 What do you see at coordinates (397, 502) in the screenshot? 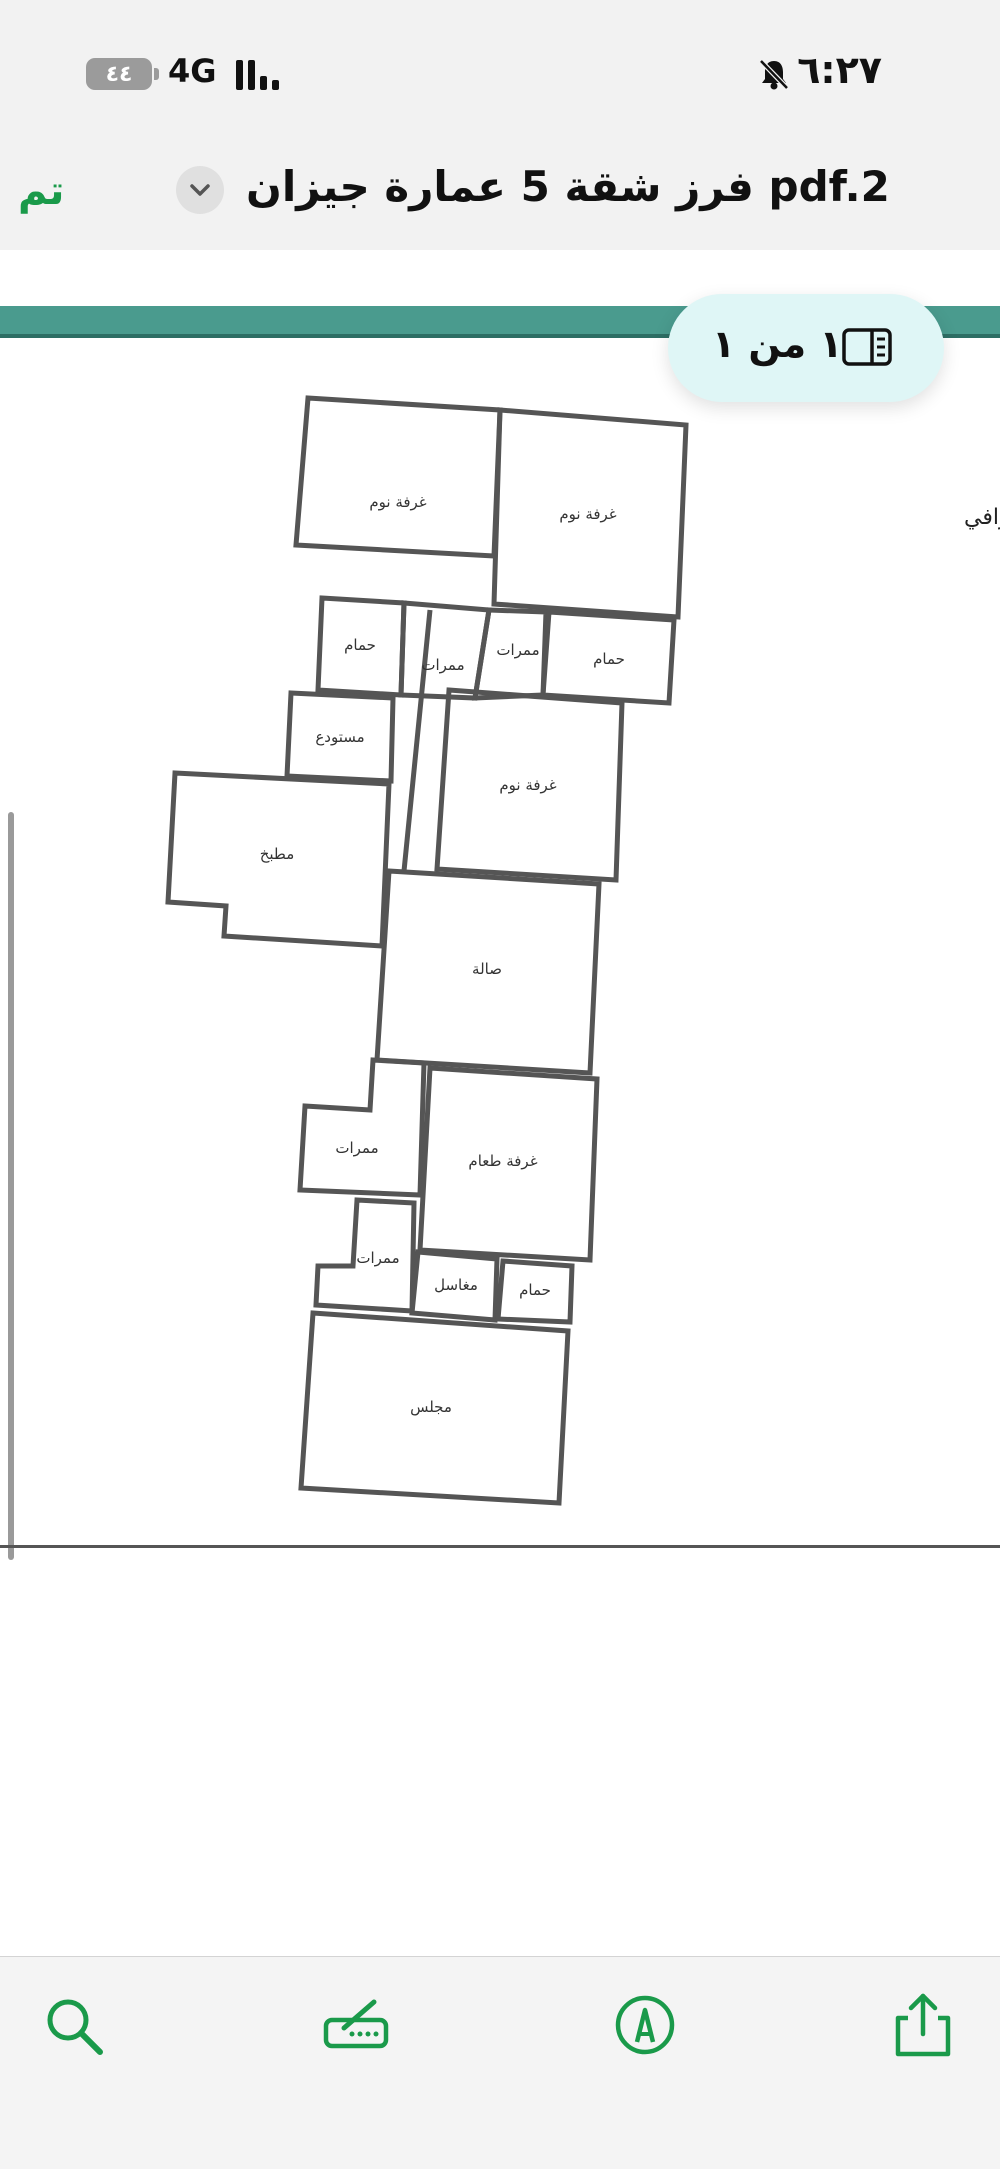
I see `room-label-bedroom-1: غرفة نوم` at bounding box center [397, 502].